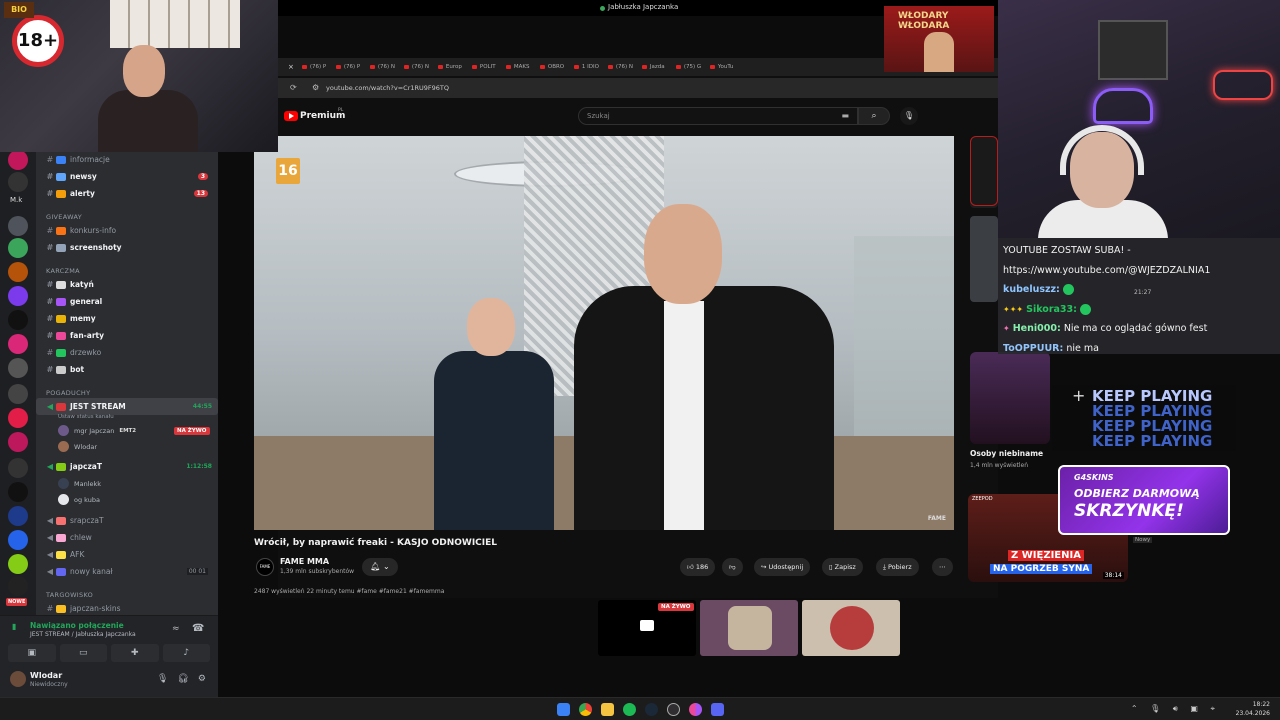 The width and height of the screenshot is (1280, 720). What do you see at coordinates (380, 567) in the screenshot?
I see `notification-bell-button: 🔔︎ ⌄` at bounding box center [380, 567].